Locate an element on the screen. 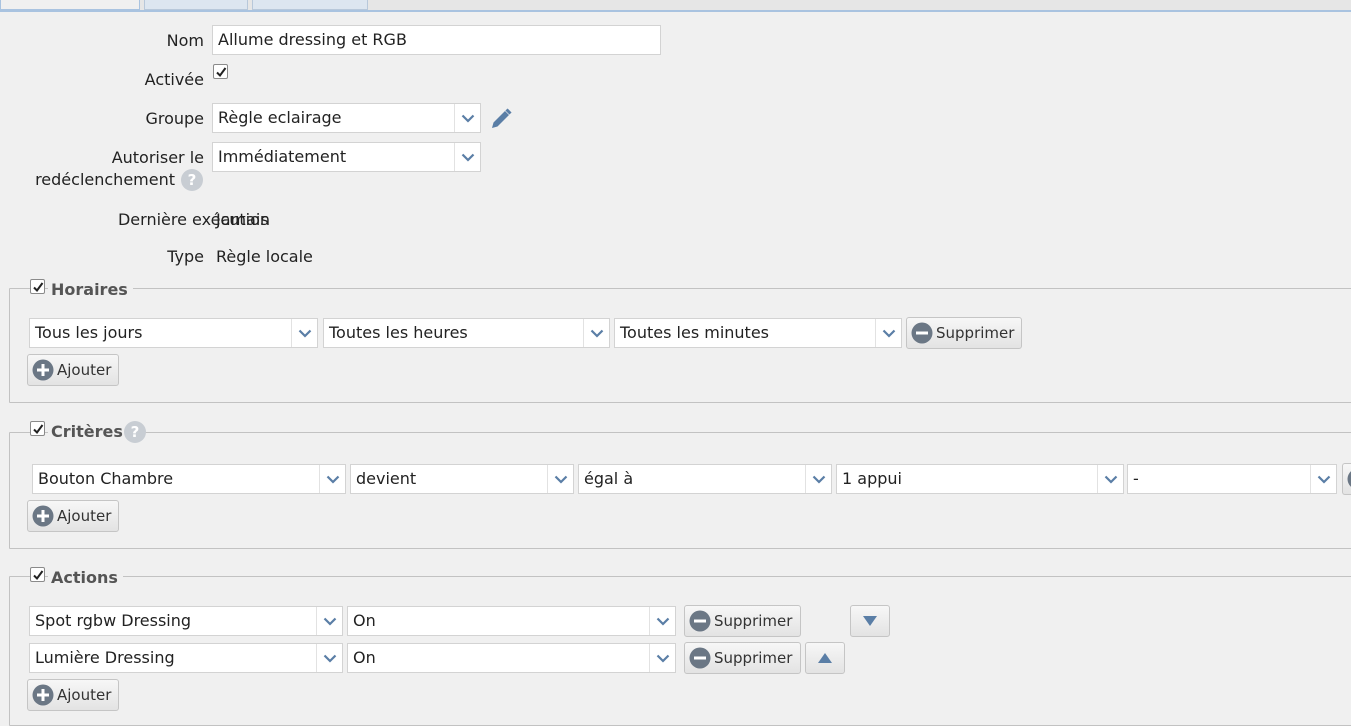 This screenshot has height=726, width=1351. name-input: Allume dressing et RGB is located at coordinates (436, 40).